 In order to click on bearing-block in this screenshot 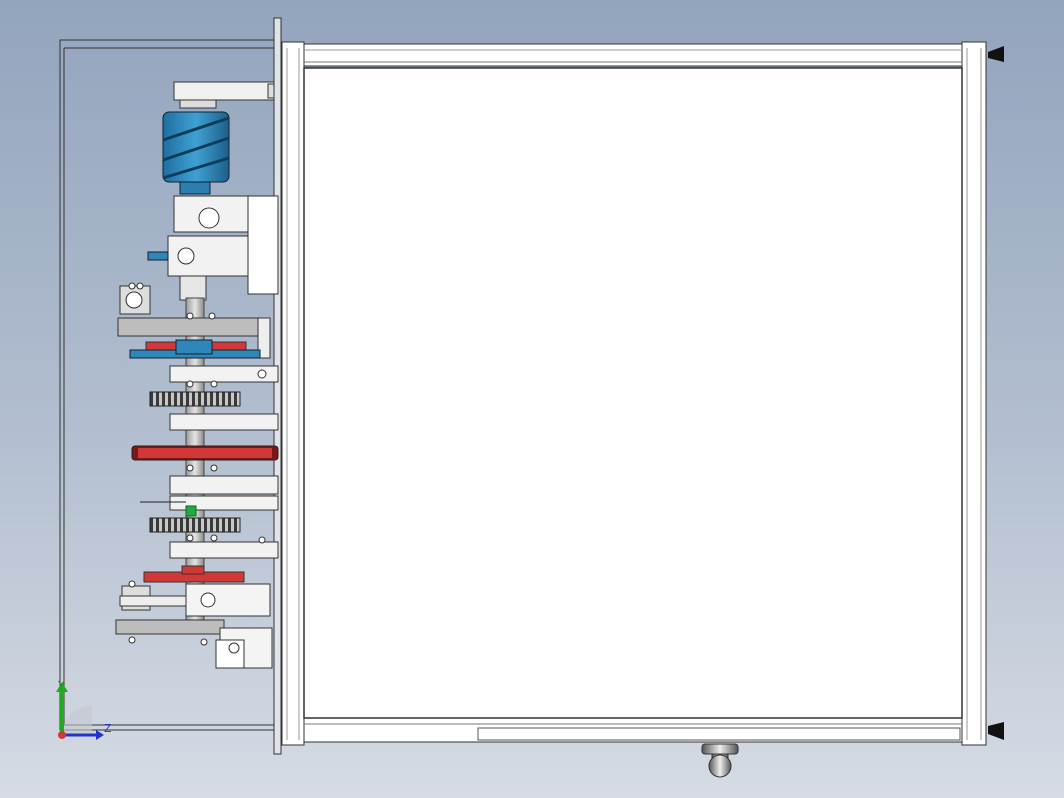, I will do `click(213, 248)`.